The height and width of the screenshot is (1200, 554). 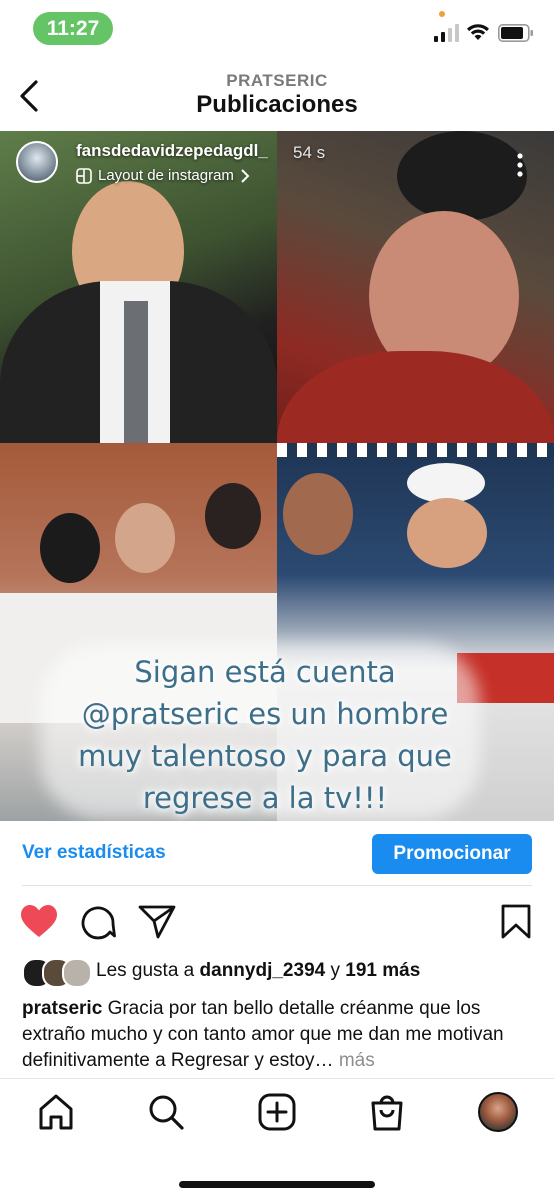 What do you see at coordinates (452, 854) in the screenshot?
I see `promote-button: Promocionar` at bounding box center [452, 854].